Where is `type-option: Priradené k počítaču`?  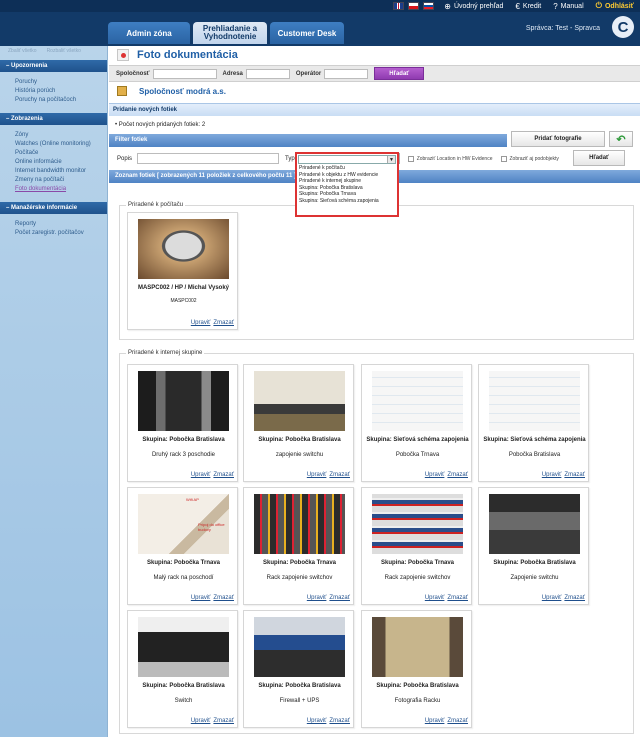 type-option: Priradené k počítaču is located at coordinates (347, 168).